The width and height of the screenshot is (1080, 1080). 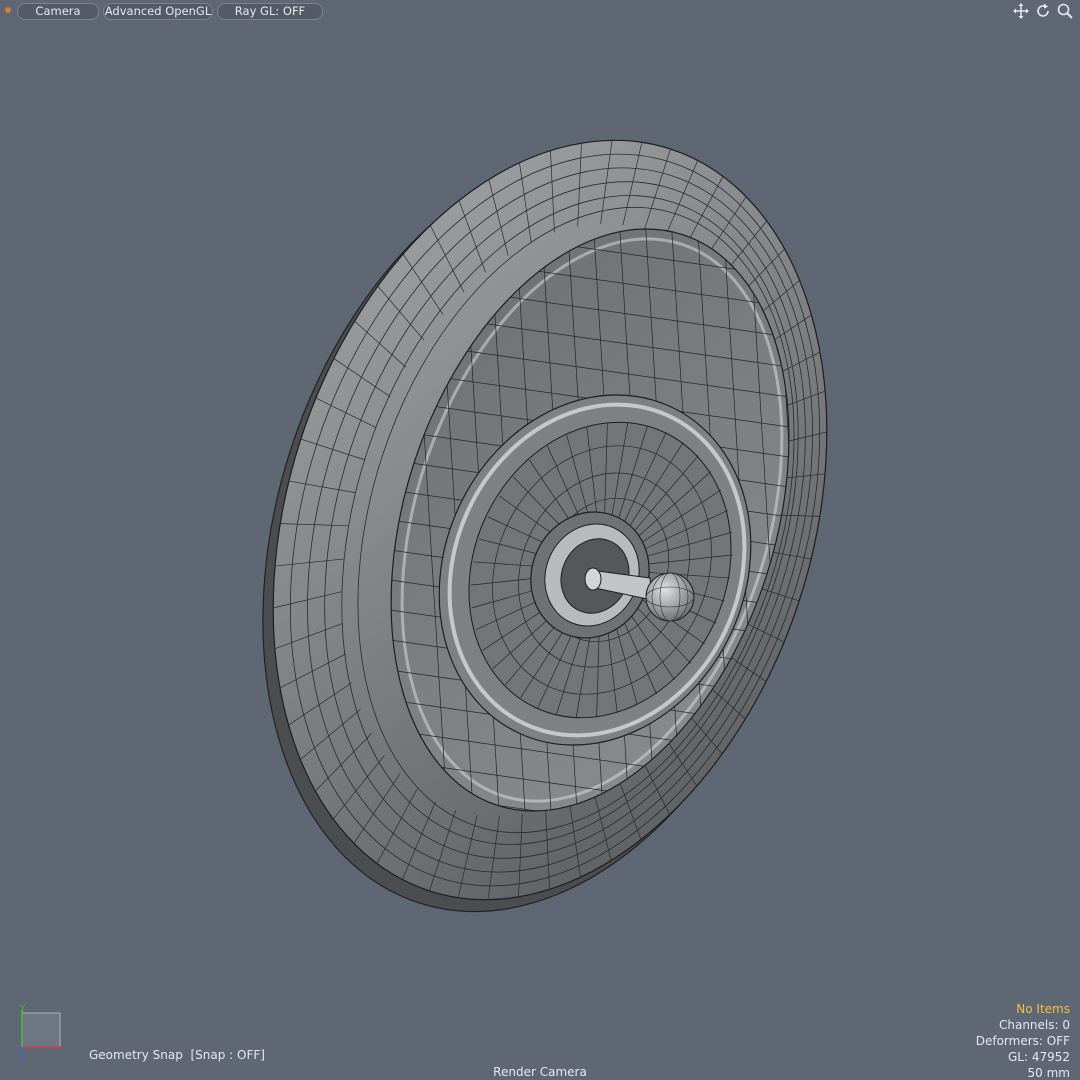 I want to click on axis-y-label: Y, so click(x=22, y=1009).